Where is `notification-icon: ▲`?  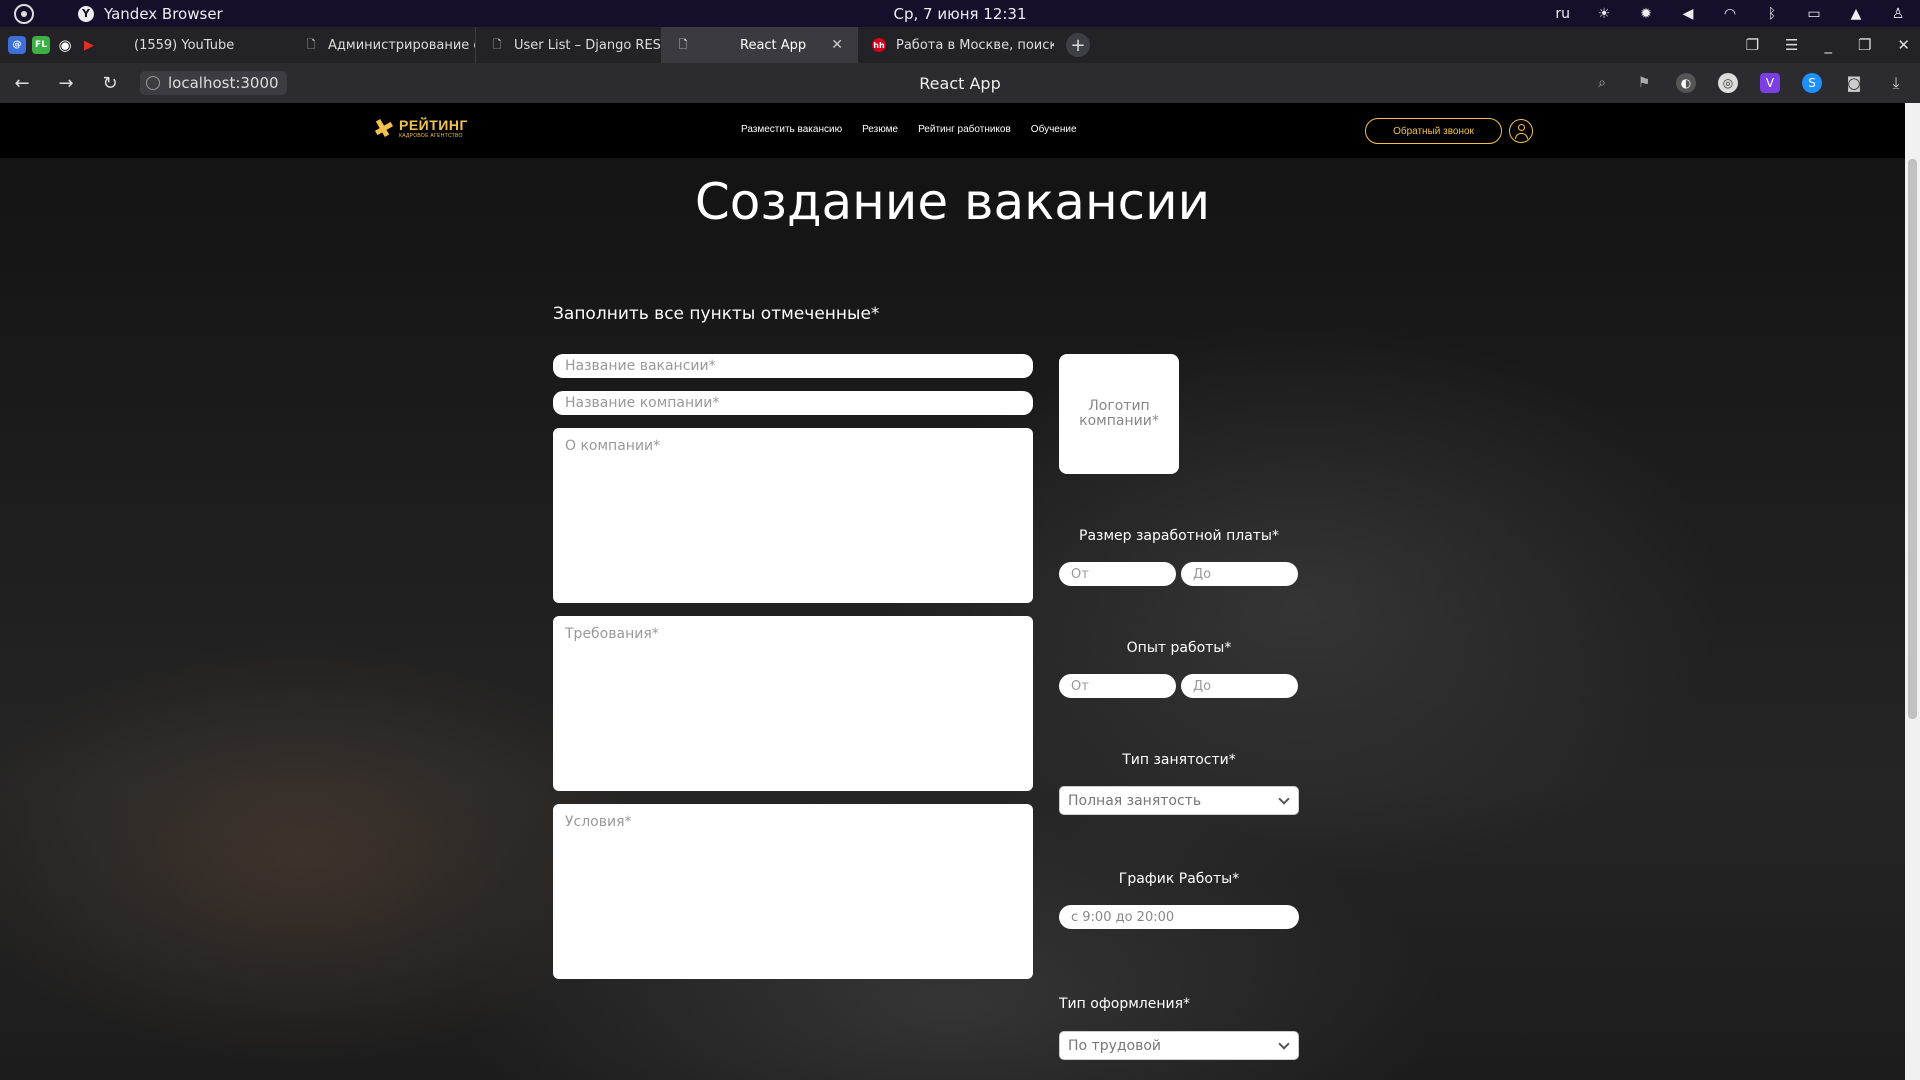
notification-icon: ▲ is located at coordinates (1856, 14).